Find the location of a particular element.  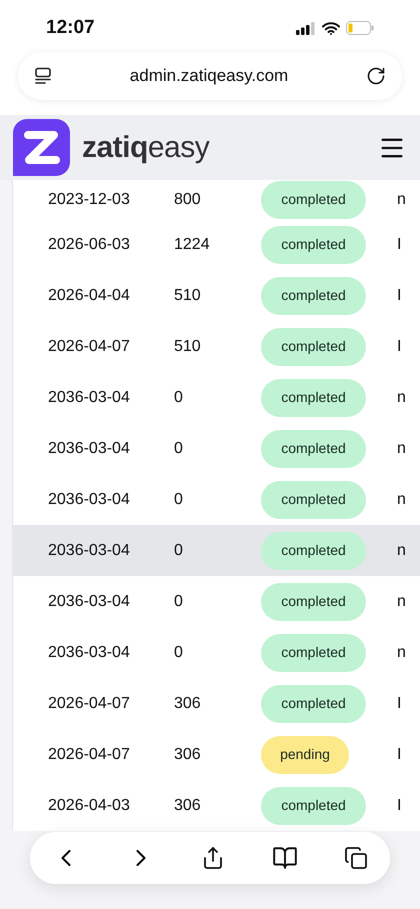

table-cell-text: 2026-06-03 is located at coordinates (89, 244).